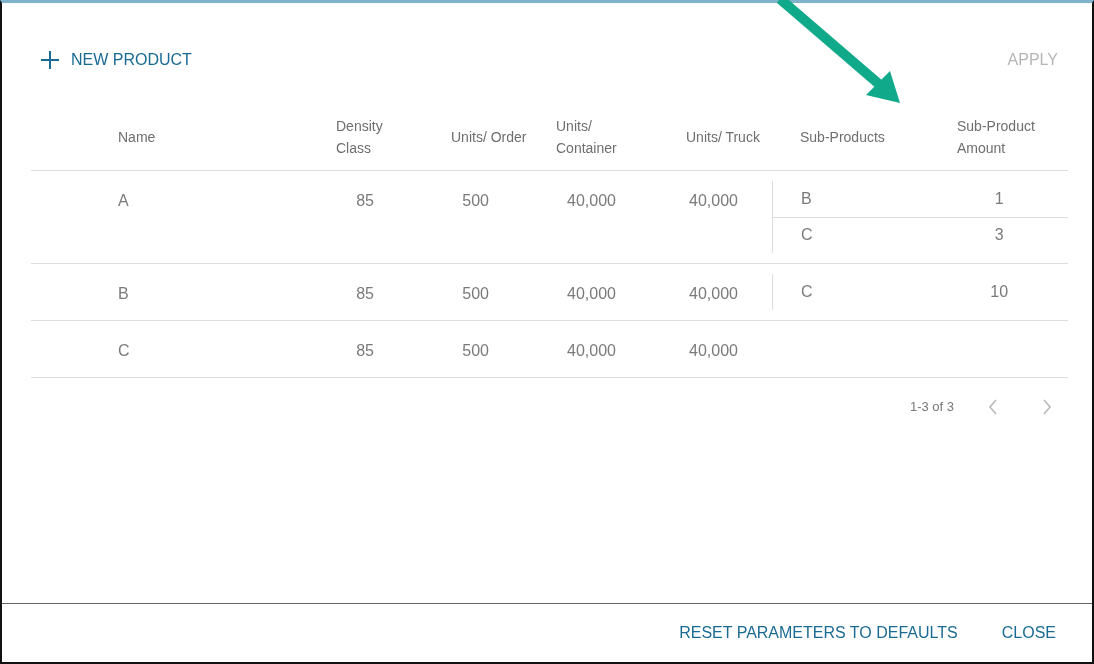 The height and width of the screenshot is (664, 1094). I want to click on chevron-right-icon, so click(1047, 406).